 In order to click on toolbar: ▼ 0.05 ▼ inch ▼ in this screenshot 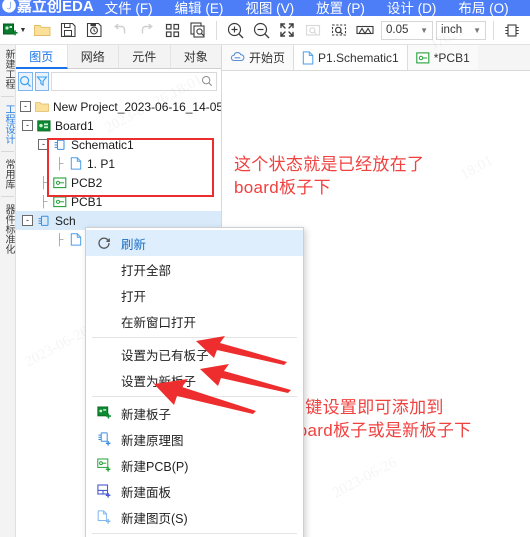, I will do `click(265, 30)`.